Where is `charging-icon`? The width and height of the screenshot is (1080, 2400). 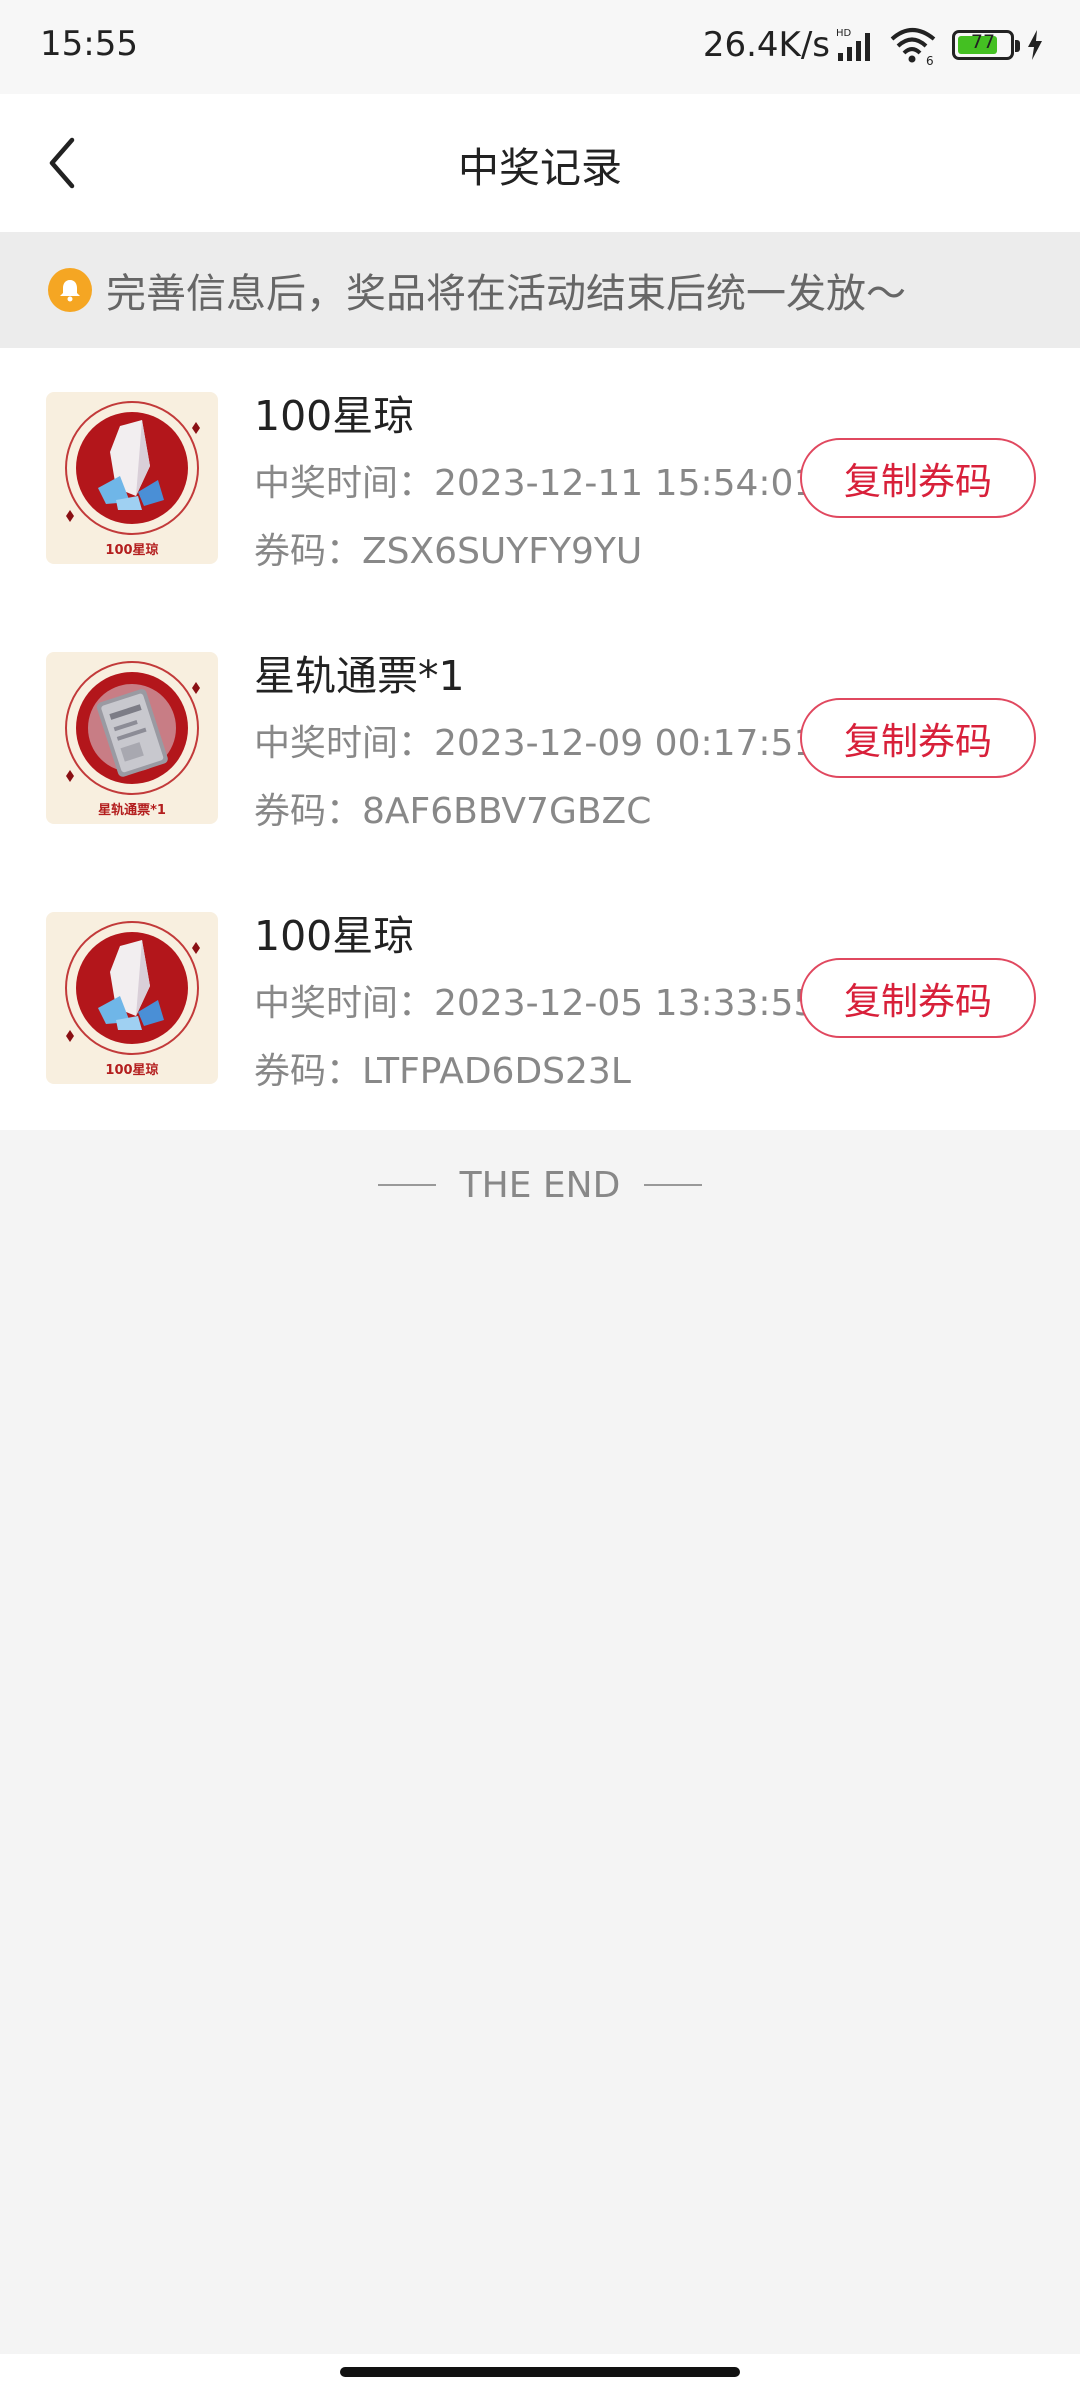
charging-icon is located at coordinates (1035, 45).